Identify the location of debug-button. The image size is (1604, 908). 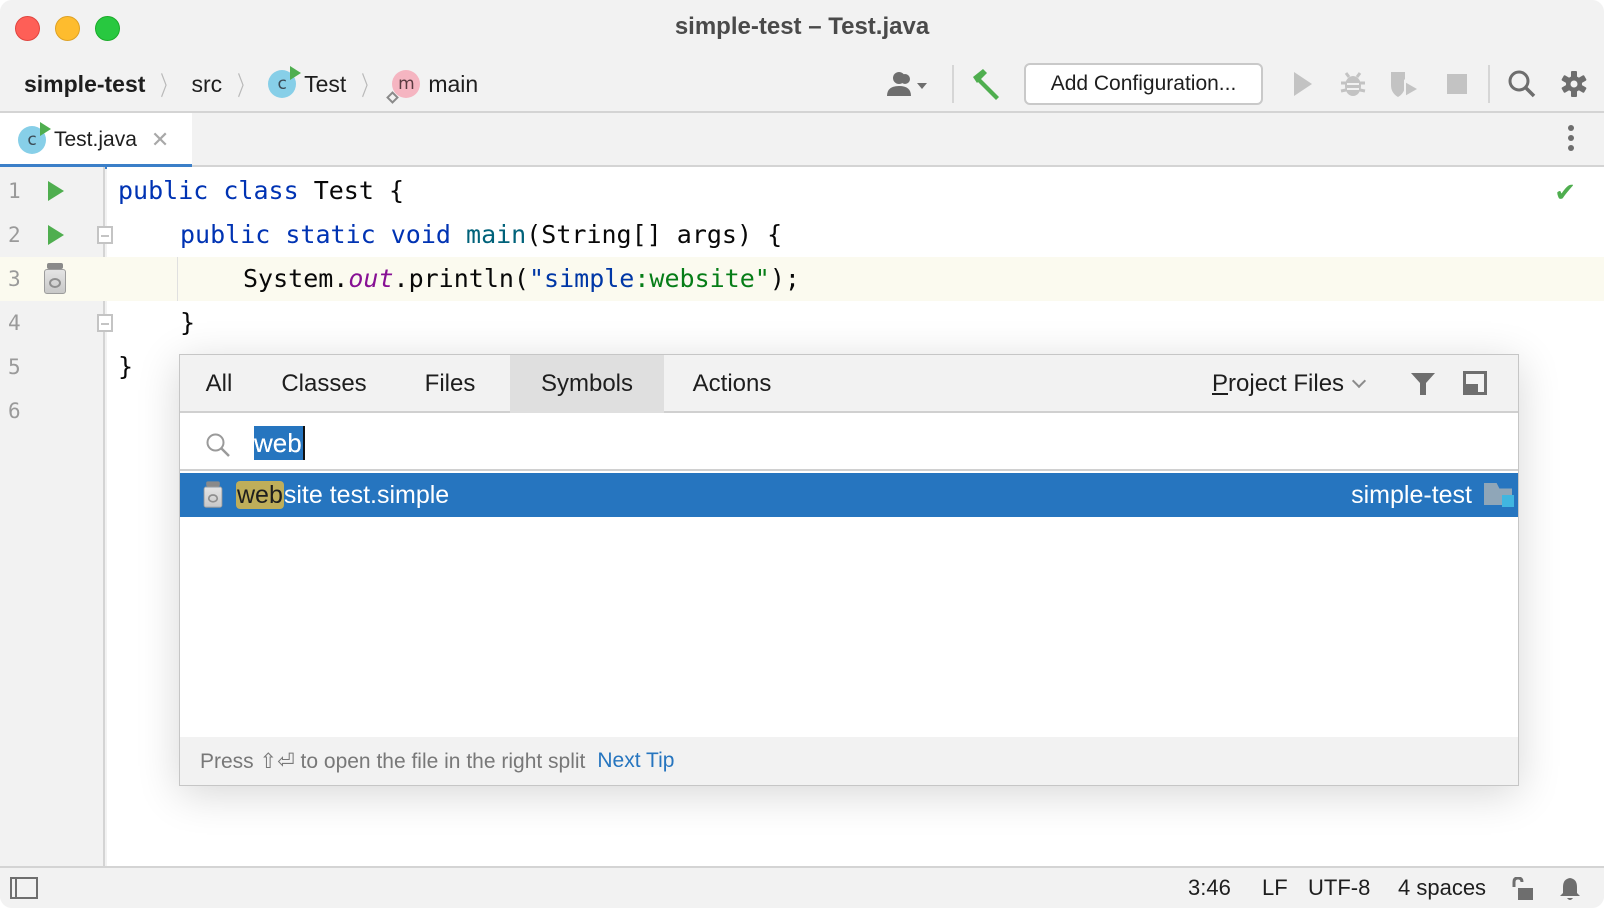
(1353, 84).